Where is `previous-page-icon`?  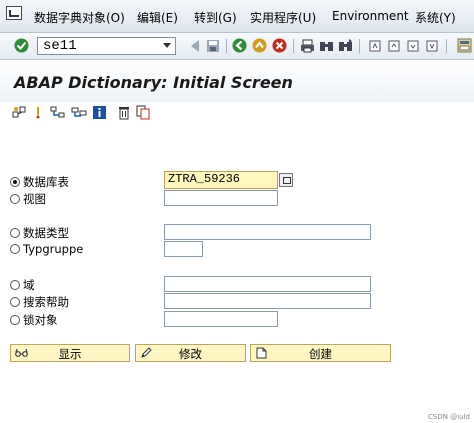 previous-page-icon is located at coordinates (393, 45).